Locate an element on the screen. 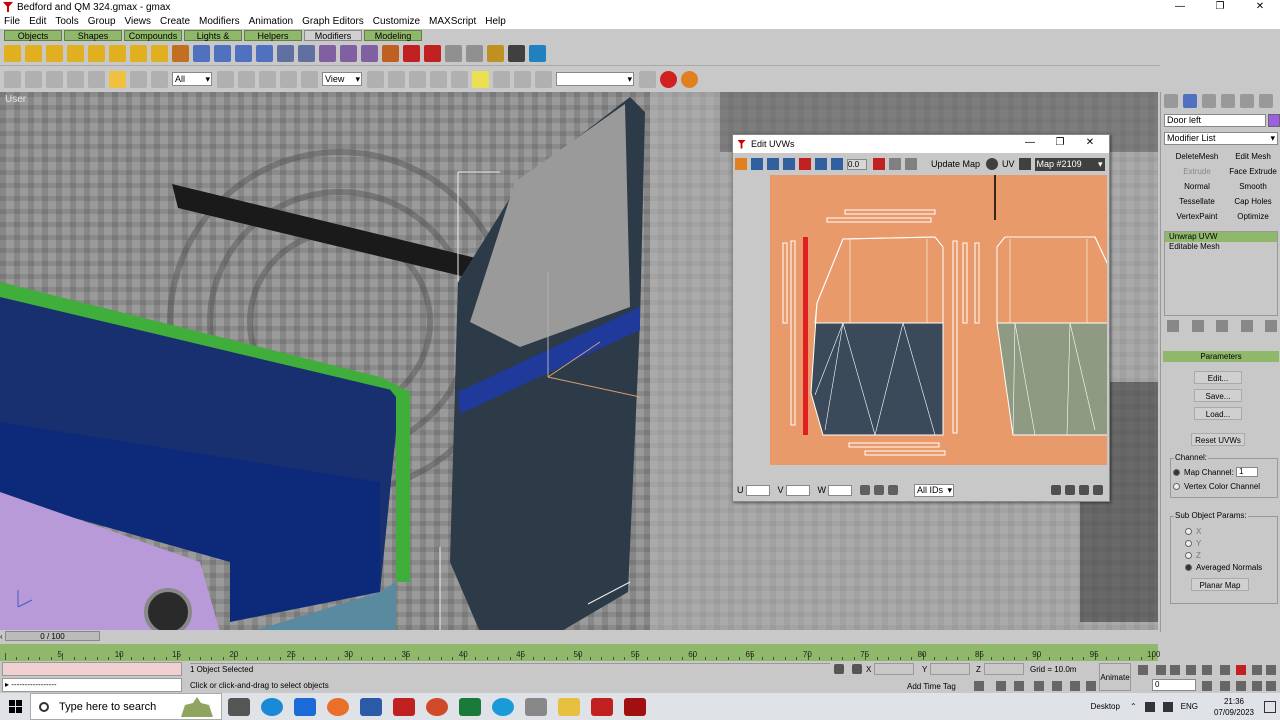  tab-modifiers: Modifiers is located at coordinates (333, 35).